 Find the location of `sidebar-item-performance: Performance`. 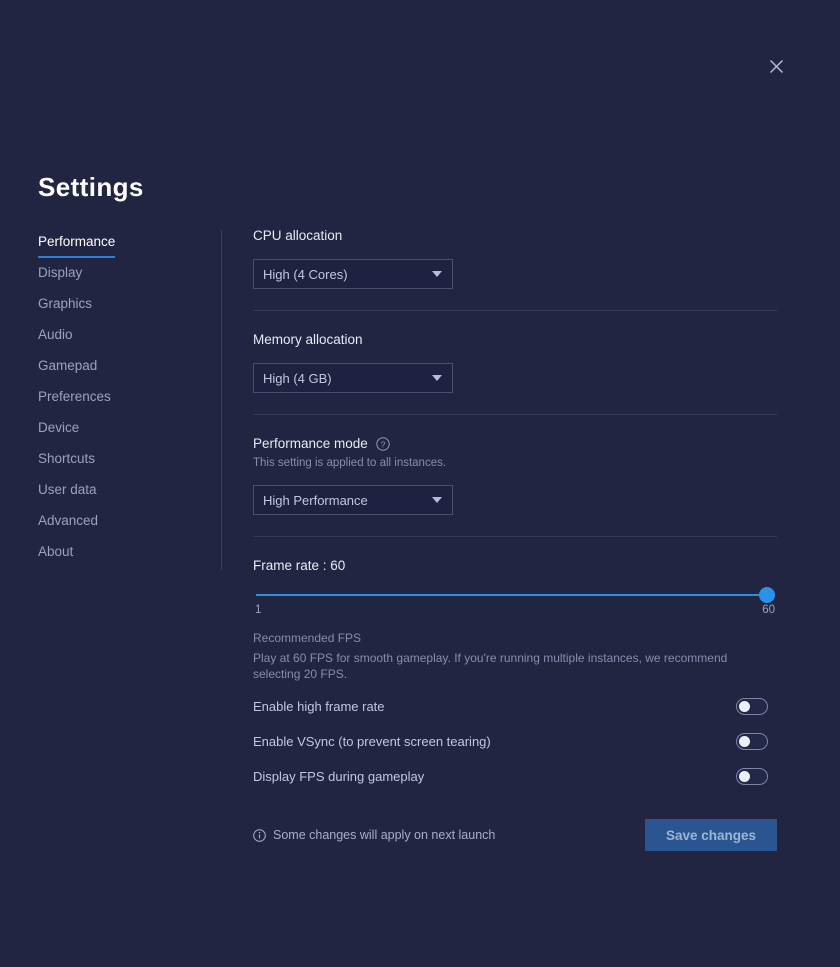

sidebar-item-performance: Performance is located at coordinates (77, 247).